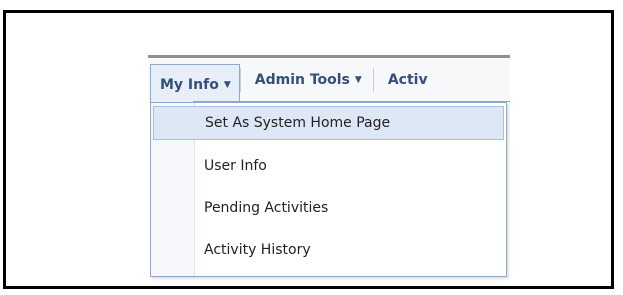 This screenshot has width=623, height=295. I want to click on menu-bar: My Info ▼ Admin Tools ▼ Activ, so click(329, 81).